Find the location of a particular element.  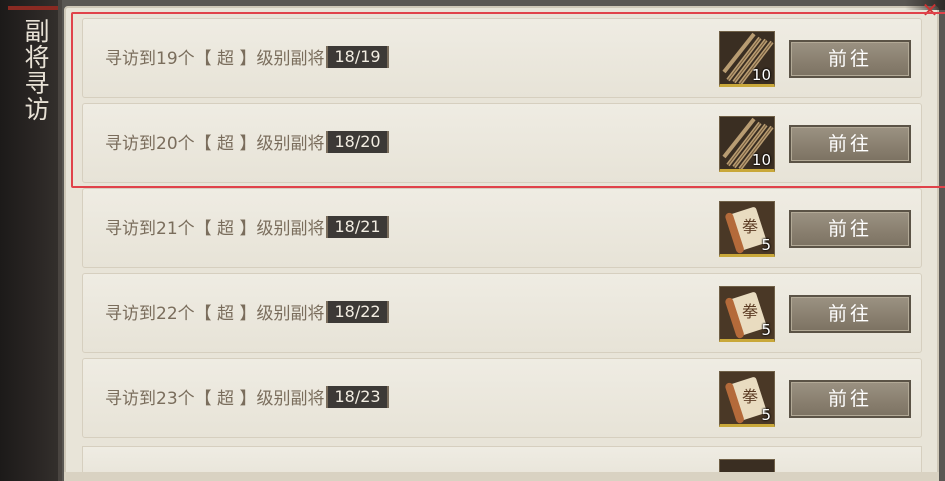

task-description: 寻访到22个【 超 】级别副将 18/22 is located at coordinates (247, 314).